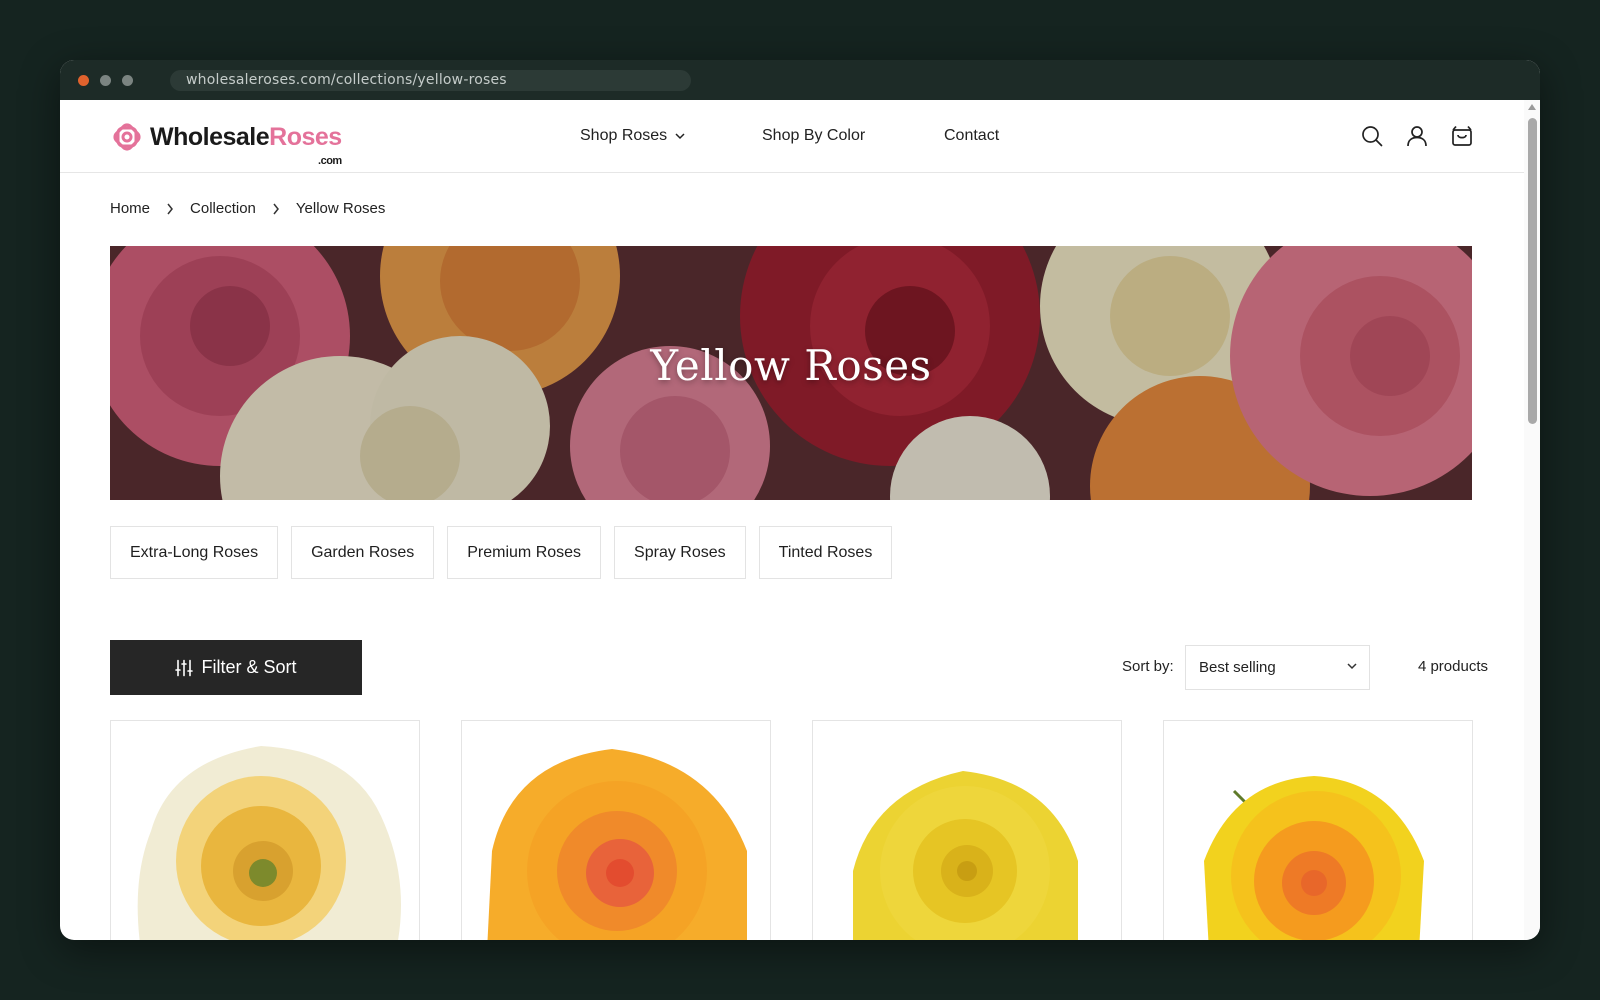 The height and width of the screenshot is (1000, 1600). What do you see at coordinates (1237, 667) in the screenshot?
I see `sort-select-value: Best selling` at bounding box center [1237, 667].